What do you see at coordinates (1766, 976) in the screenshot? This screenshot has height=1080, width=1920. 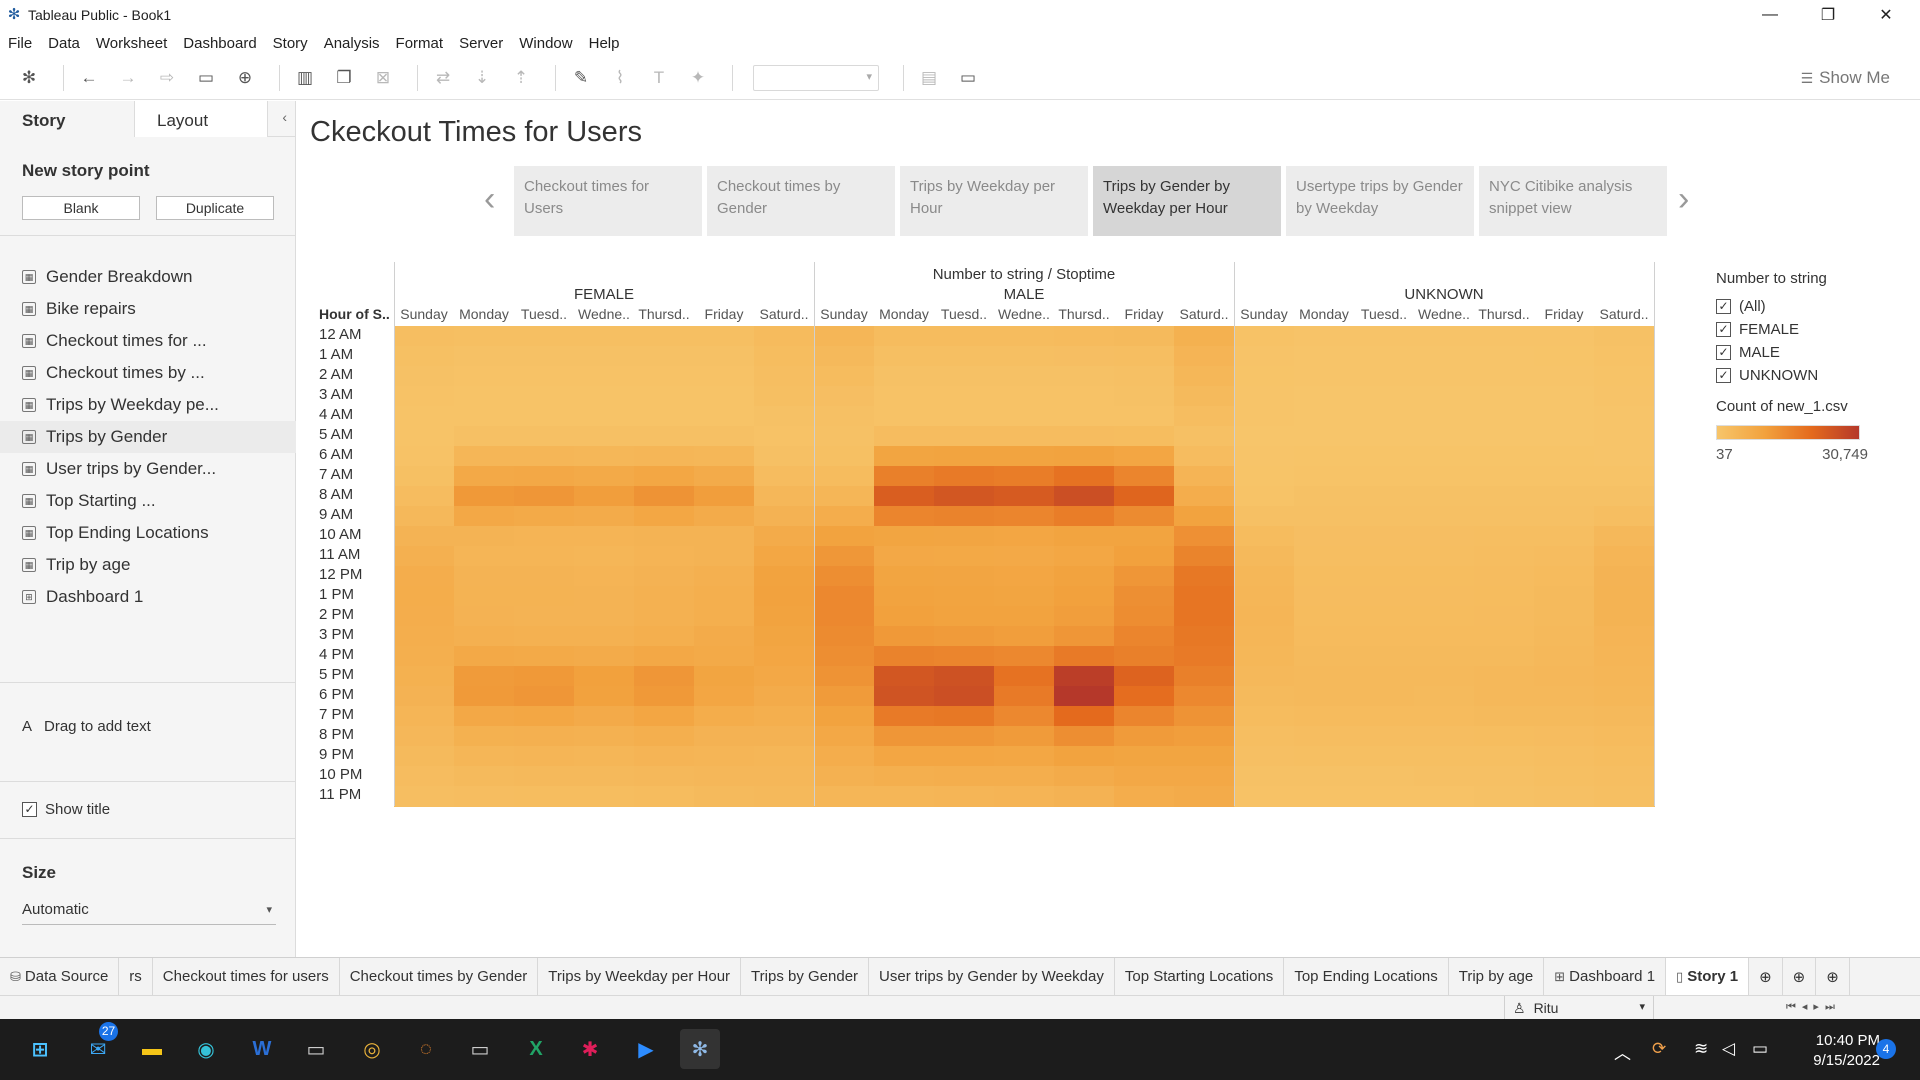 I see `new-worksheet-icon: ⊕` at bounding box center [1766, 976].